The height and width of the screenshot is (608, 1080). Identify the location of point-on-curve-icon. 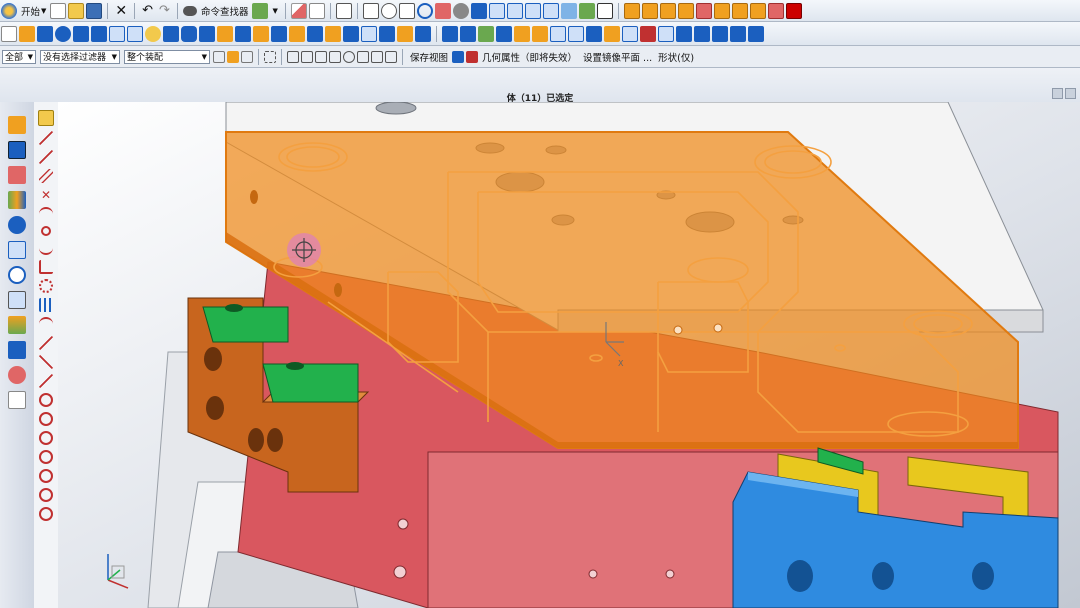
(377, 56).